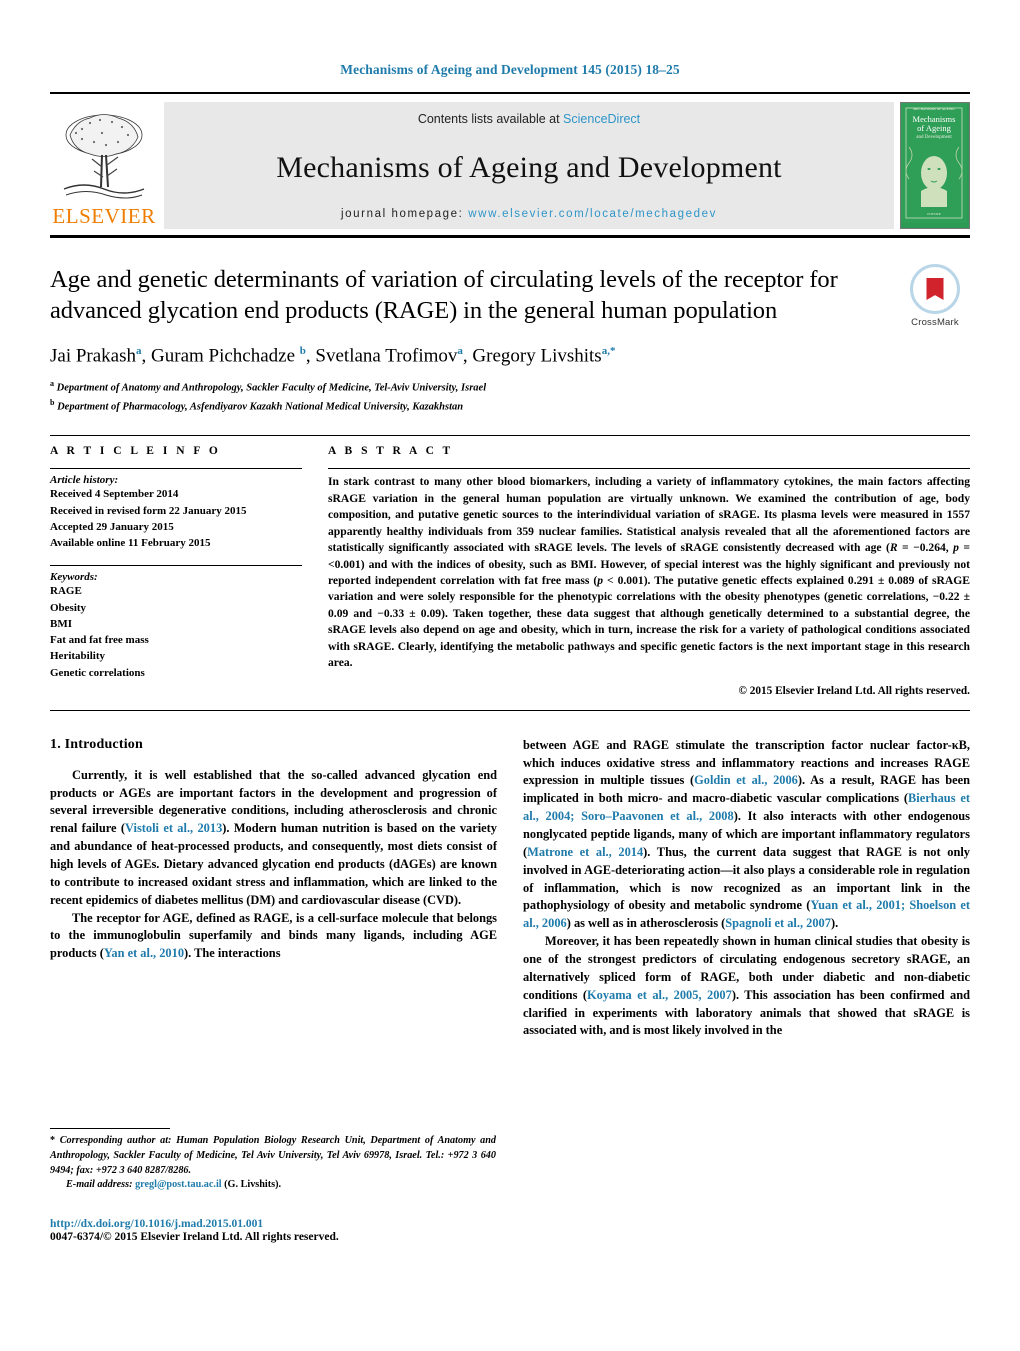  I want to click on keyword-item: BMI, so click(61, 623).